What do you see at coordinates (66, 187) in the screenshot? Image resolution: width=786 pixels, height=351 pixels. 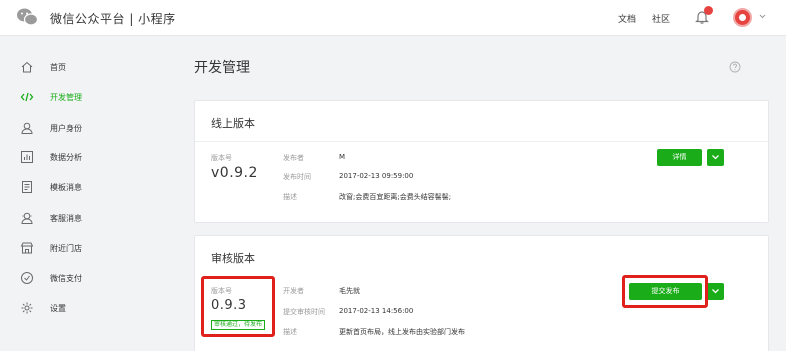 I see `sidebar-item-label: 模板消息` at bounding box center [66, 187].